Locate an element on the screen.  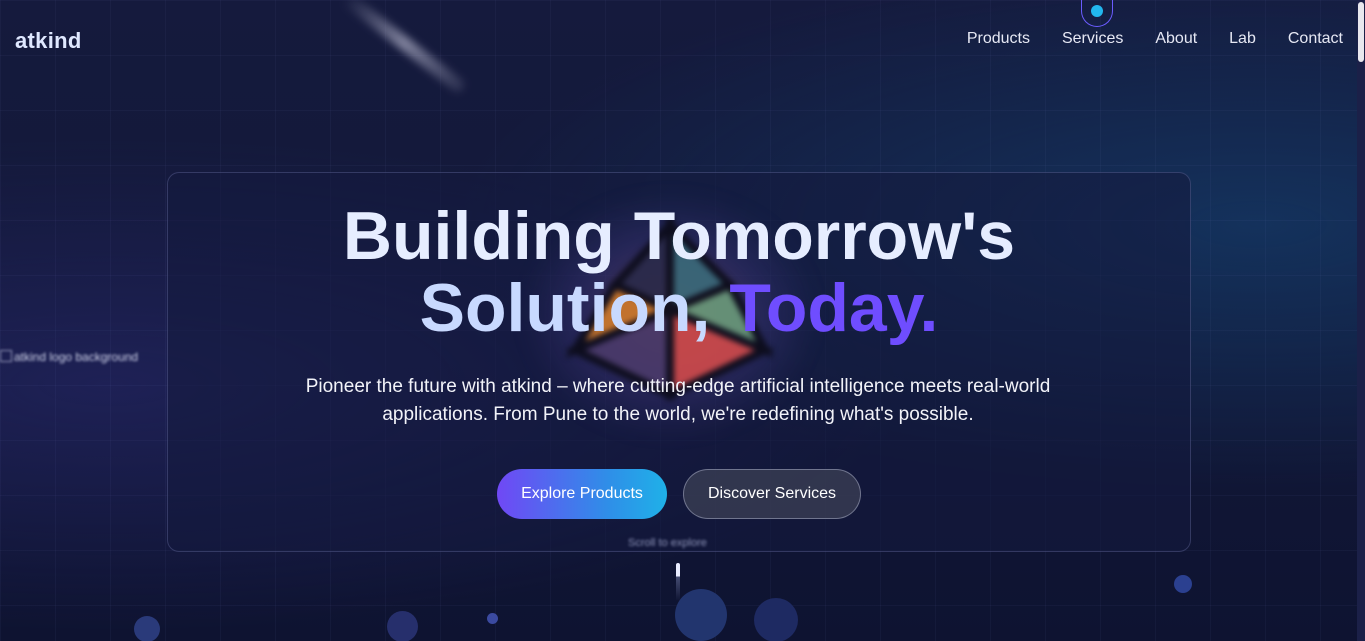
broken-image-alt-text: atkind logo background is located at coordinates (69, 357).